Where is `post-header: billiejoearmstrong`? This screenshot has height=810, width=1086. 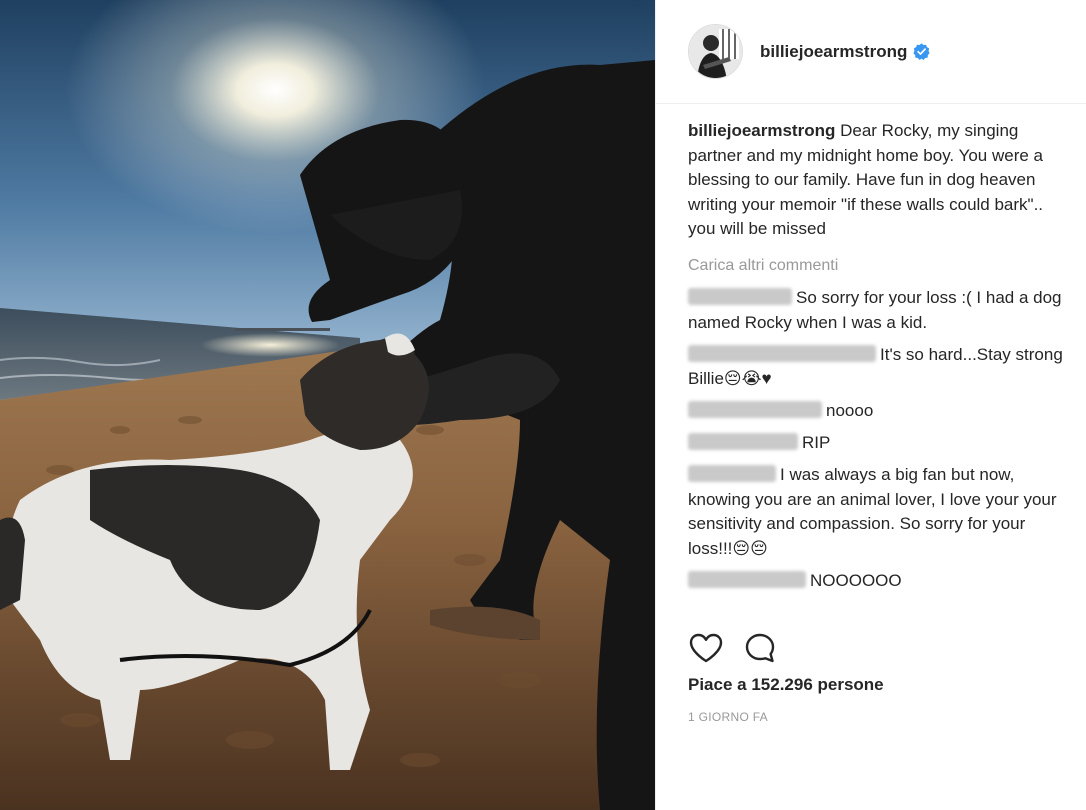 post-header: billiejoearmstrong is located at coordinates (871, 52).